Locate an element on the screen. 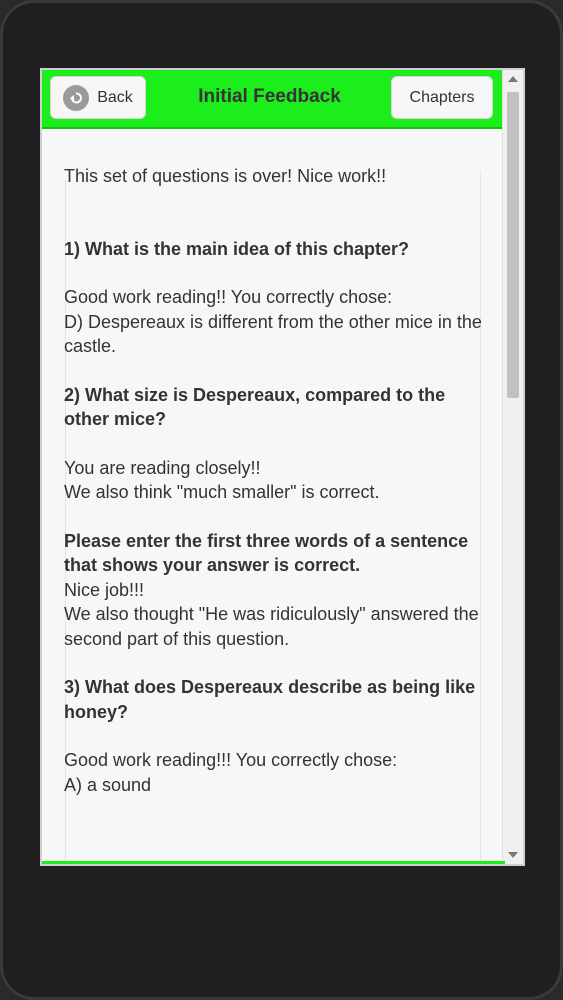 The width and height of the screenshot is (563, 1000). answer-2b-line-1: Nice job!!! is located at coordinates (104, 589).